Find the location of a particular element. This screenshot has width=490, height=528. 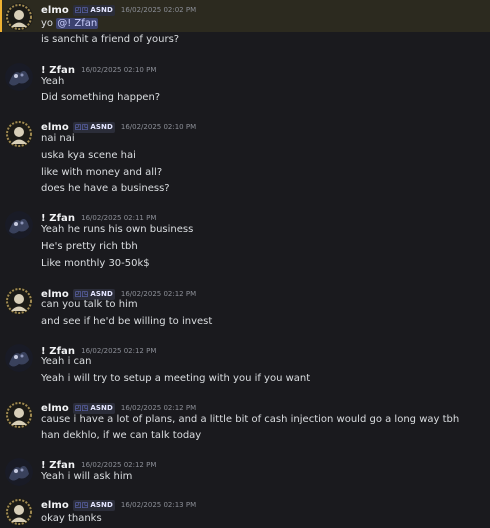

message-text: Yeah he runs his own business is located at coordinates (117, 229).